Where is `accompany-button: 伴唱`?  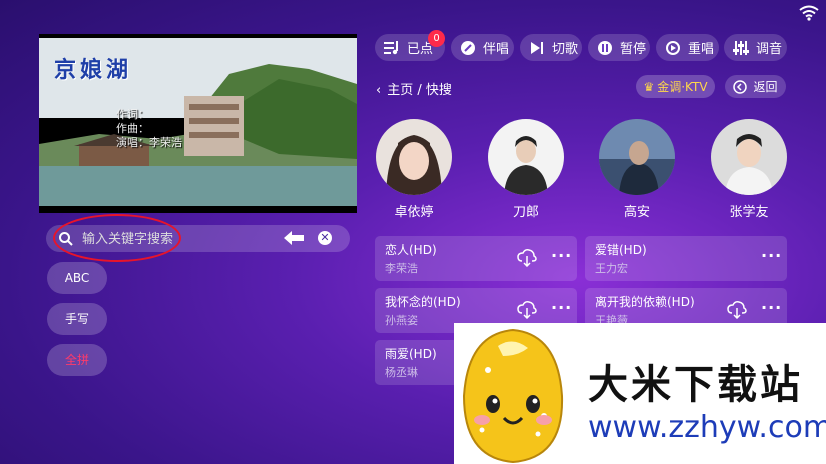 accompany-button: 伴唱 is located at coordinates (482, 47).